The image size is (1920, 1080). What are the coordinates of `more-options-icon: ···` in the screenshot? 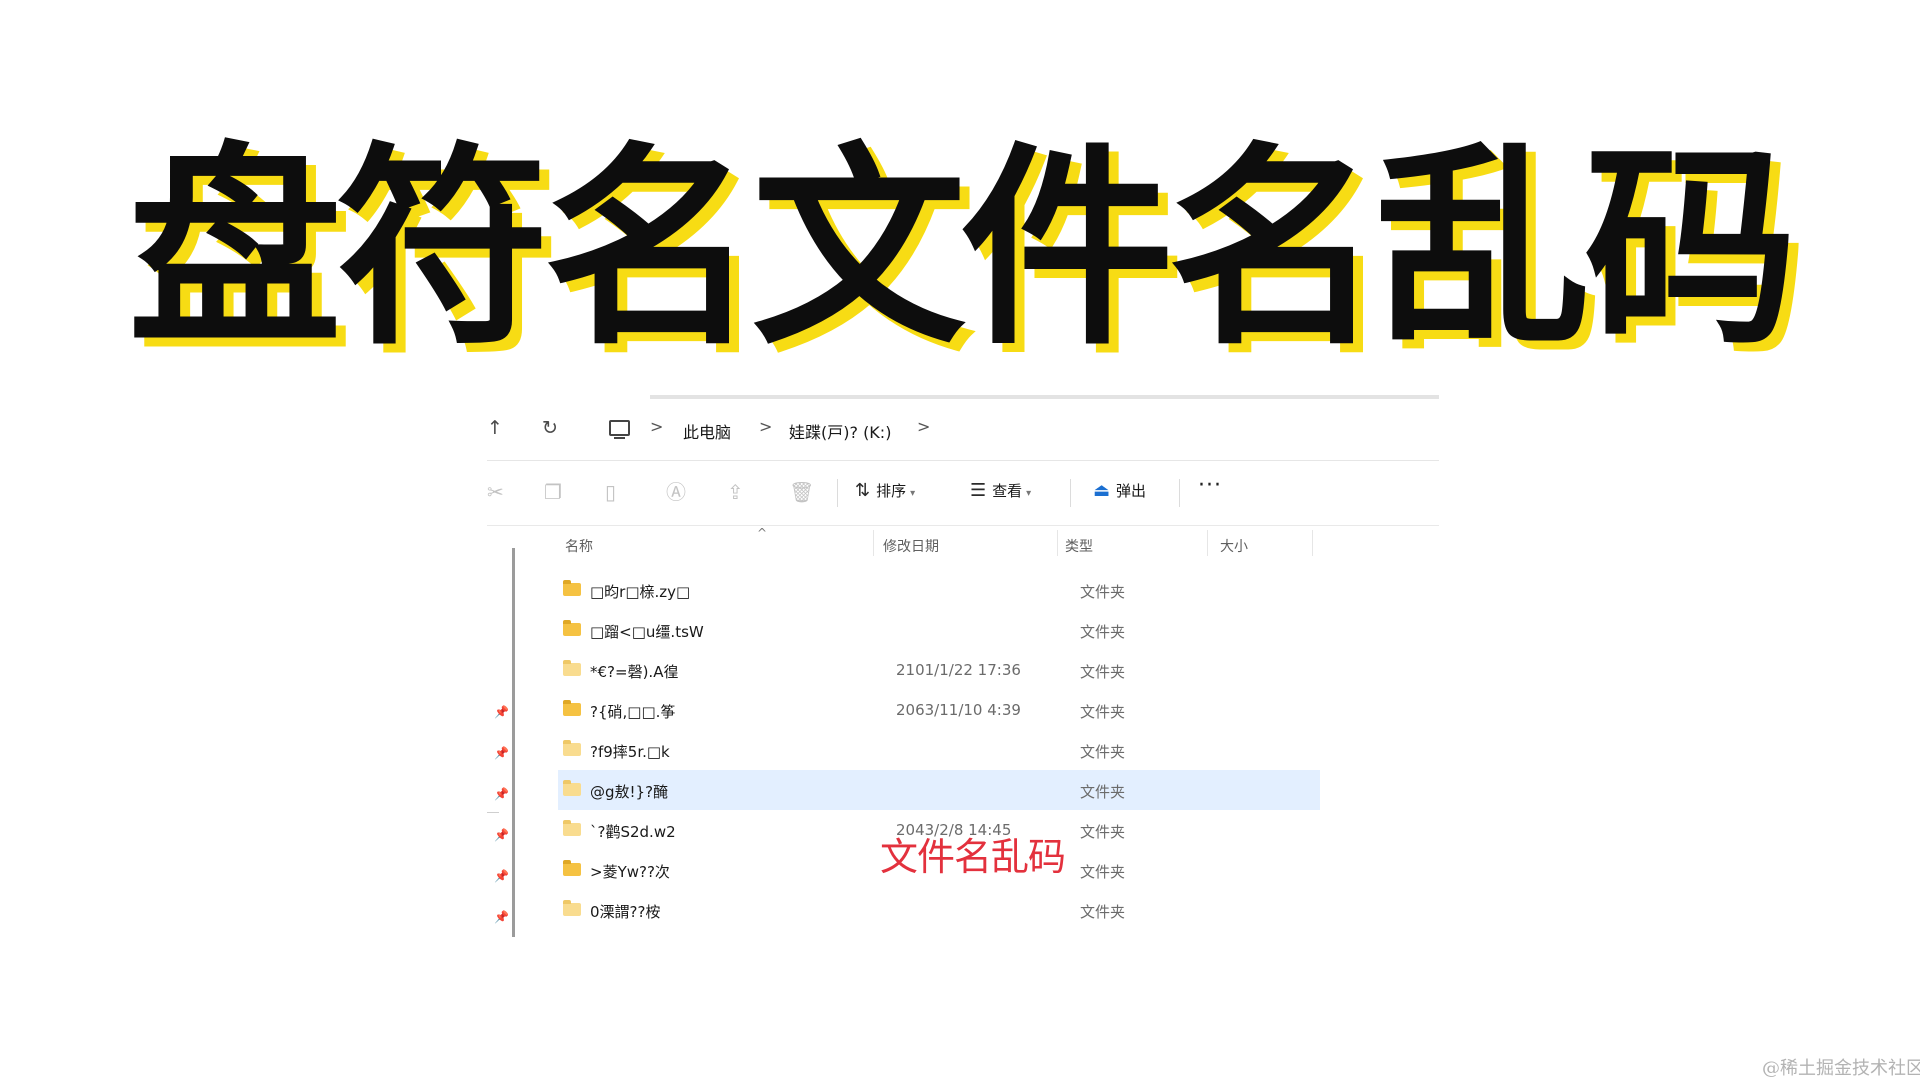 It's located at (1210, 485).